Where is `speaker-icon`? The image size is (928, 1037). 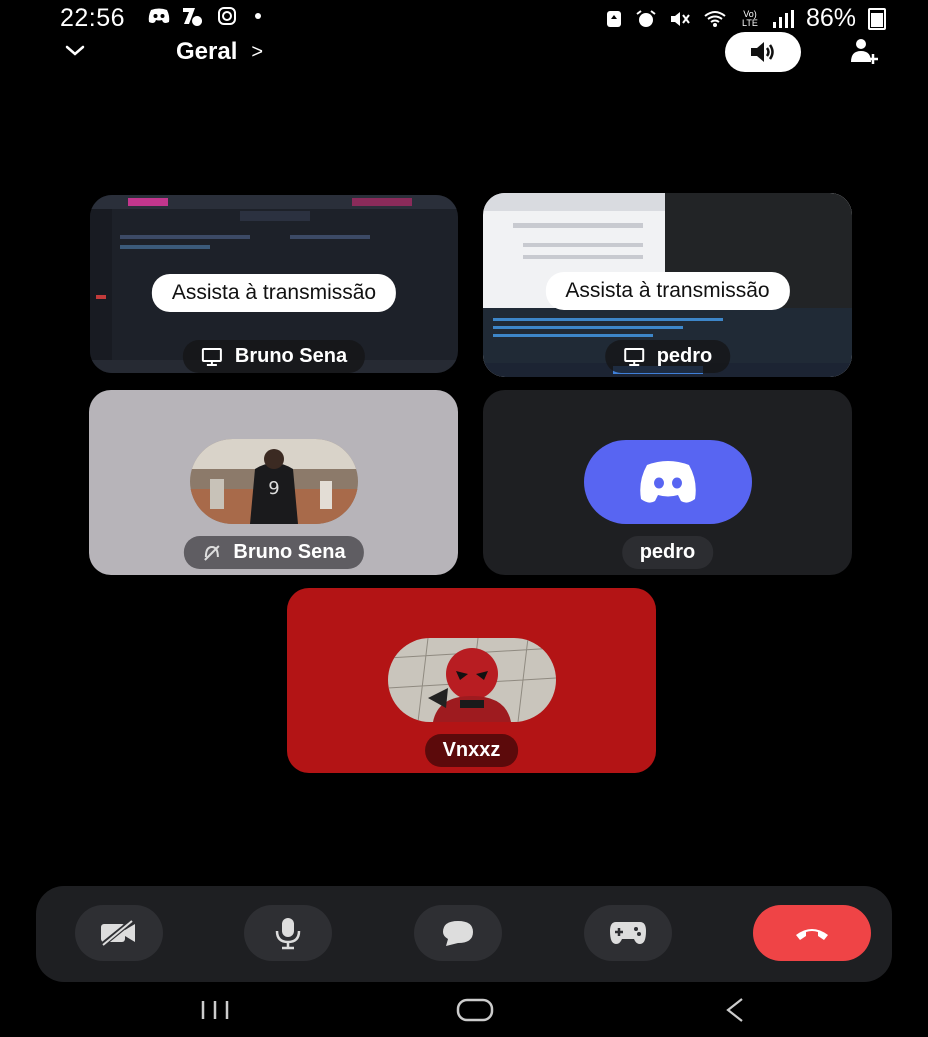
speaker-icon is located at coordinates (762, 52).